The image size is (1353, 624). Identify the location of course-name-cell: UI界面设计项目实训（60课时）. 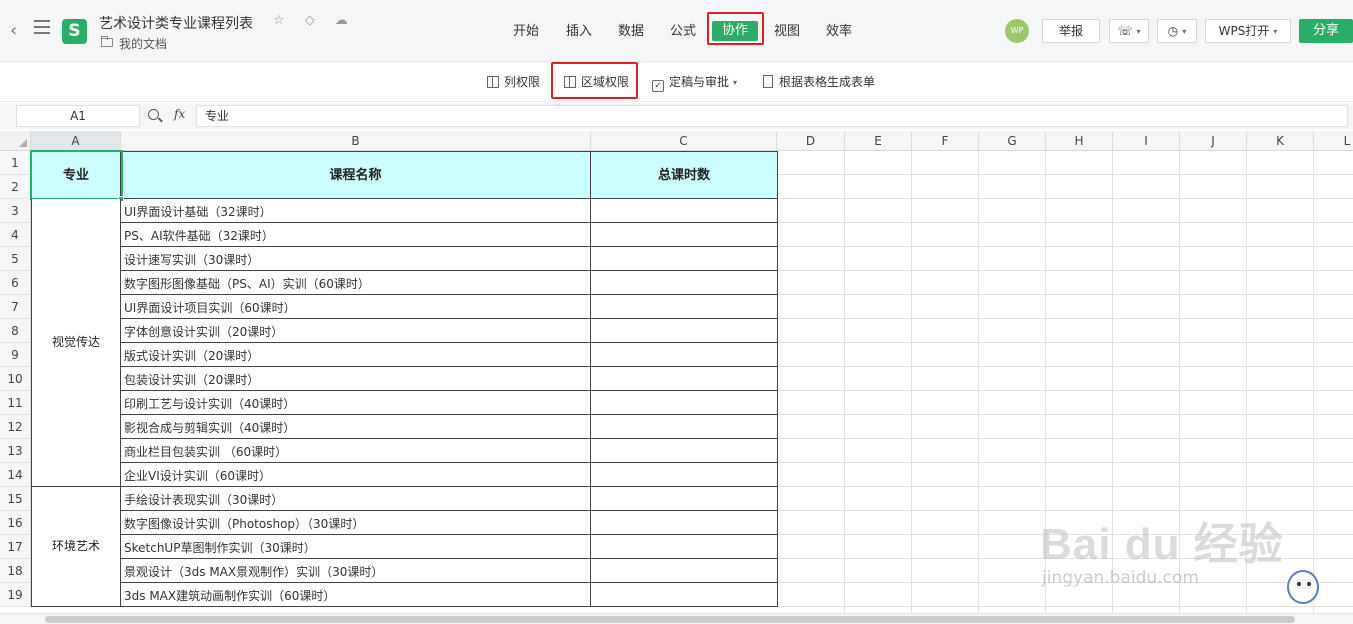
(210, 307).